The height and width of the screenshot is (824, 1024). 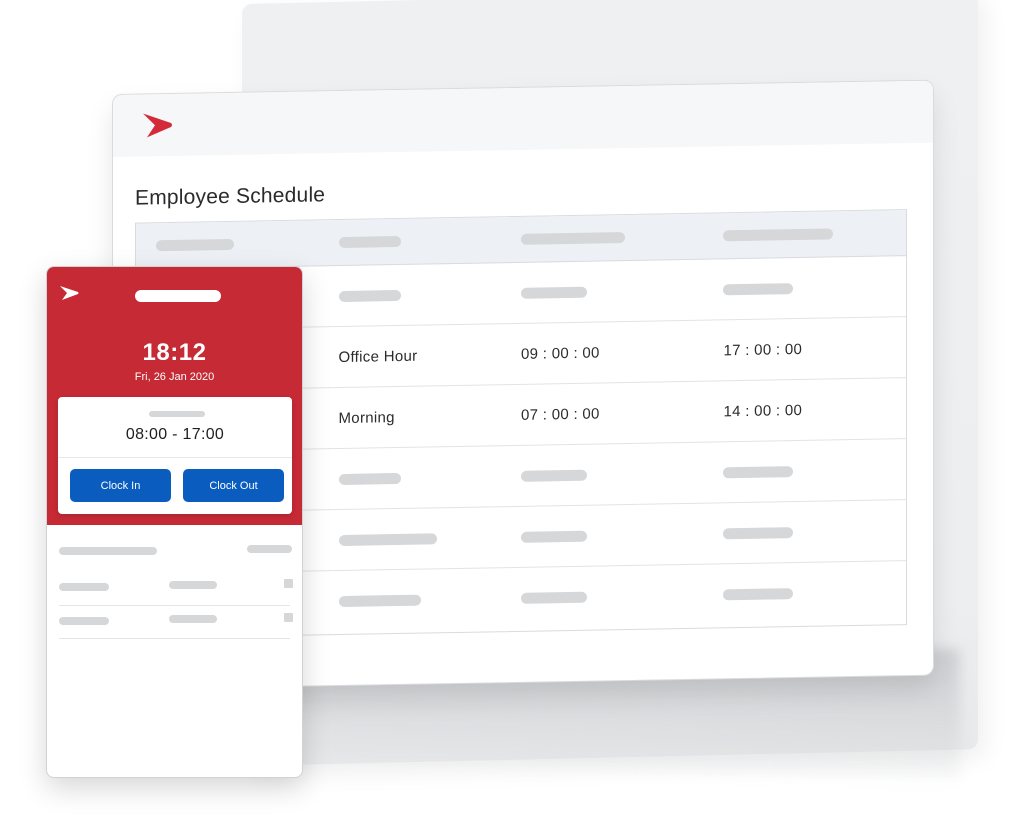 What do you see at coordinates (174, 352) in the screenshot?
I see `current-time: 18:12` at bounding box center [174, 352].